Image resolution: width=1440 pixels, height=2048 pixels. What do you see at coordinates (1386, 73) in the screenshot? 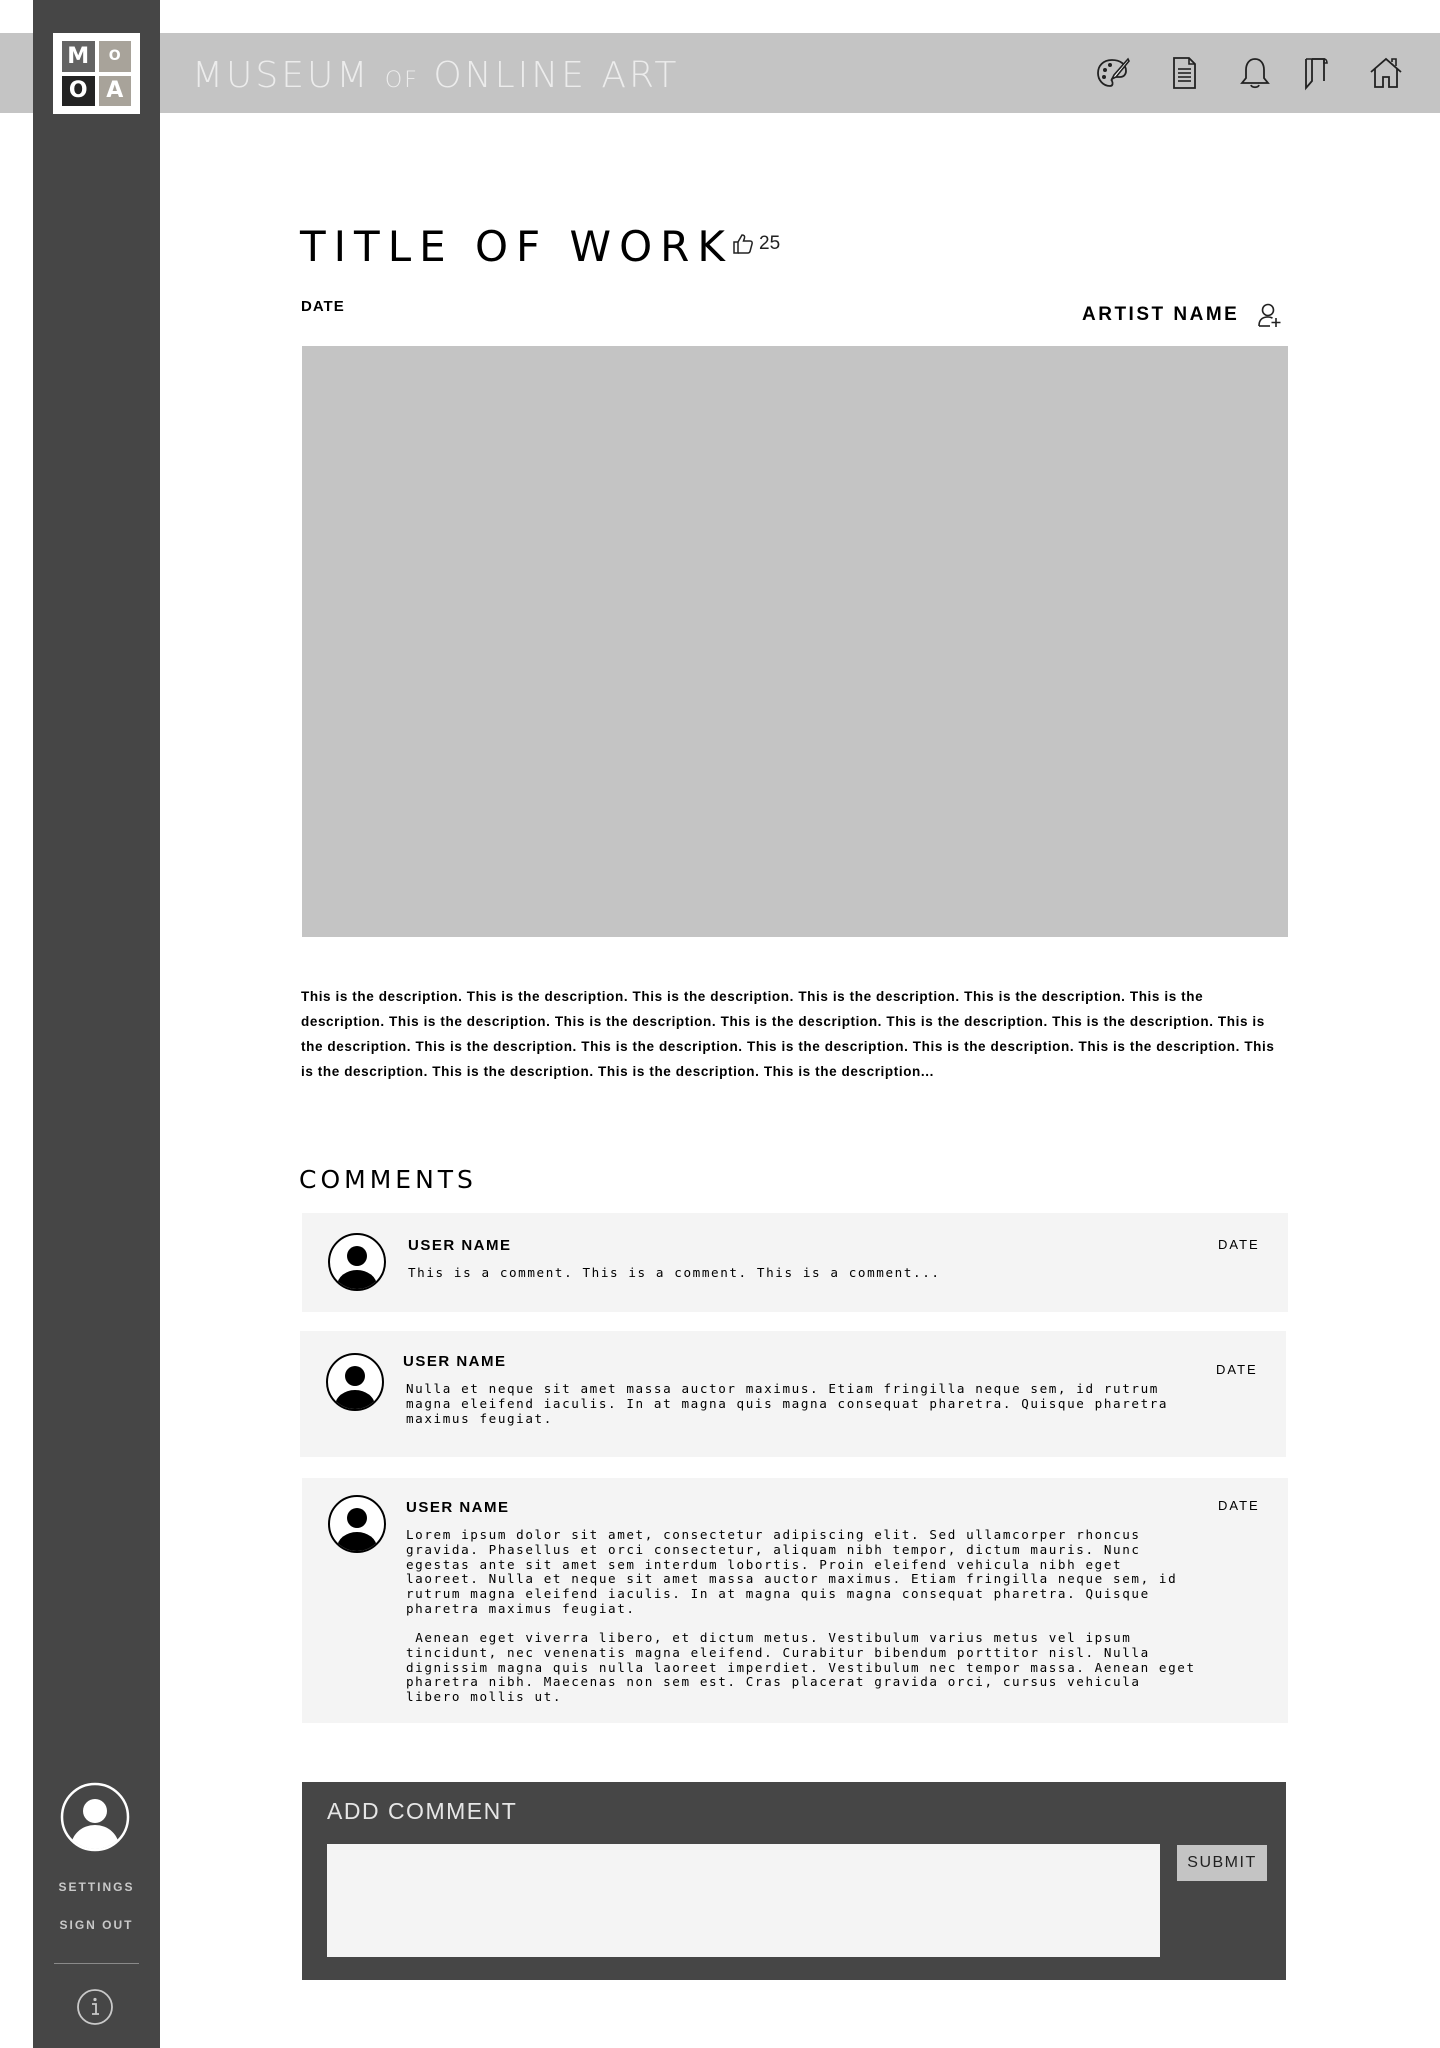
I see `home-icon` at bounding box center [1386, 73].